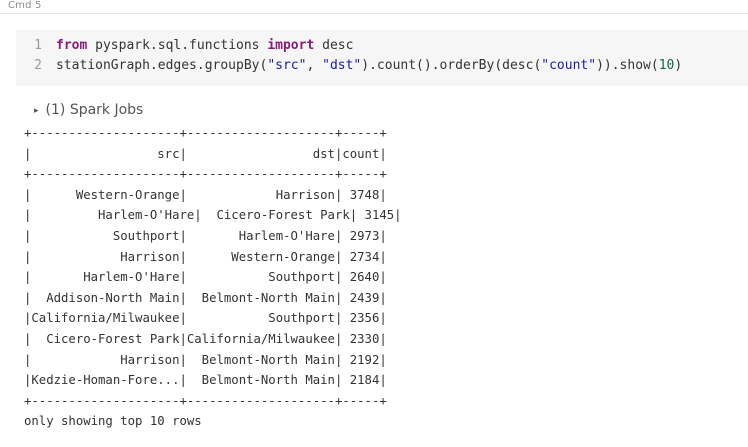 The height and width of the screenshot is (447, 748). What do you see at coordinates (162, 65) in the screenshot?
I see `code-prefix: stationGraph.edges.groupBy(` at bounding box center [162, 65].